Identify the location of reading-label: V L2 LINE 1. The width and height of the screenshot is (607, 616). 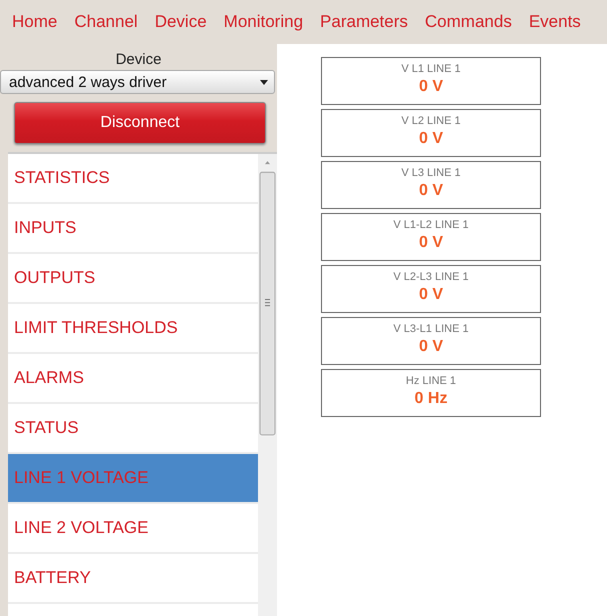
(431, 121).